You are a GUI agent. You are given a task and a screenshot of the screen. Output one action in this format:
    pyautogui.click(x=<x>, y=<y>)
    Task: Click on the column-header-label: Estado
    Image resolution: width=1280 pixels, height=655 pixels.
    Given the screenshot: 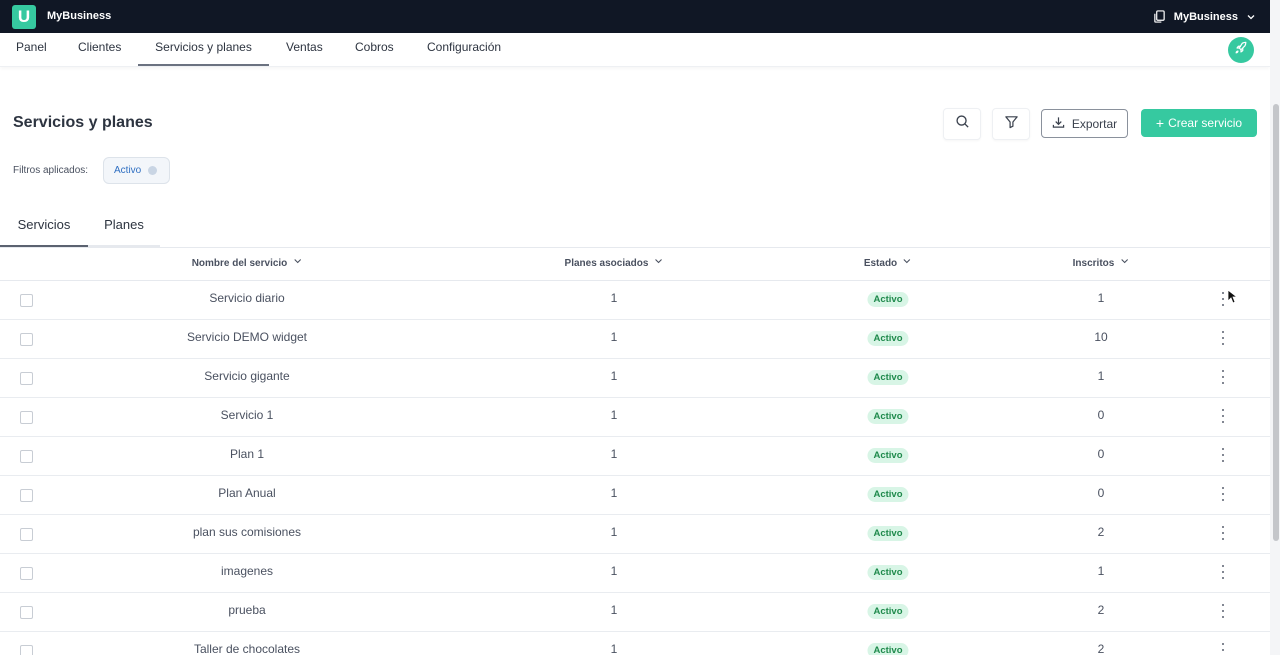 What is the action you would take?
    pyautogui.click(x=880, y=263)
    